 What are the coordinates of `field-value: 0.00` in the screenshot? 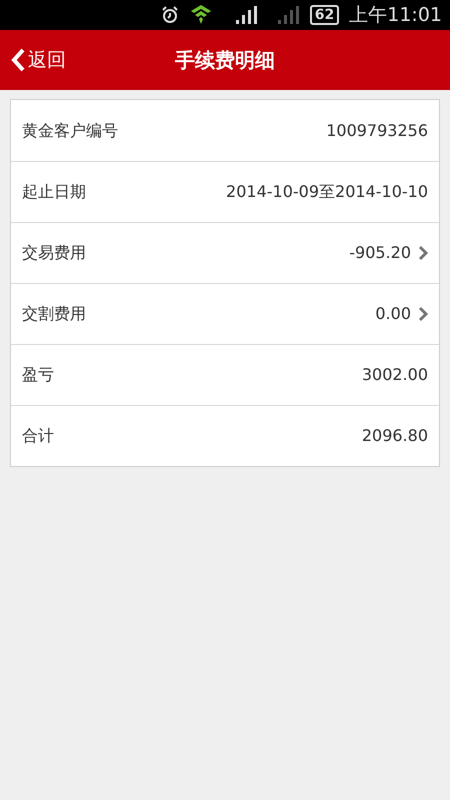 It's located at (393, 314).